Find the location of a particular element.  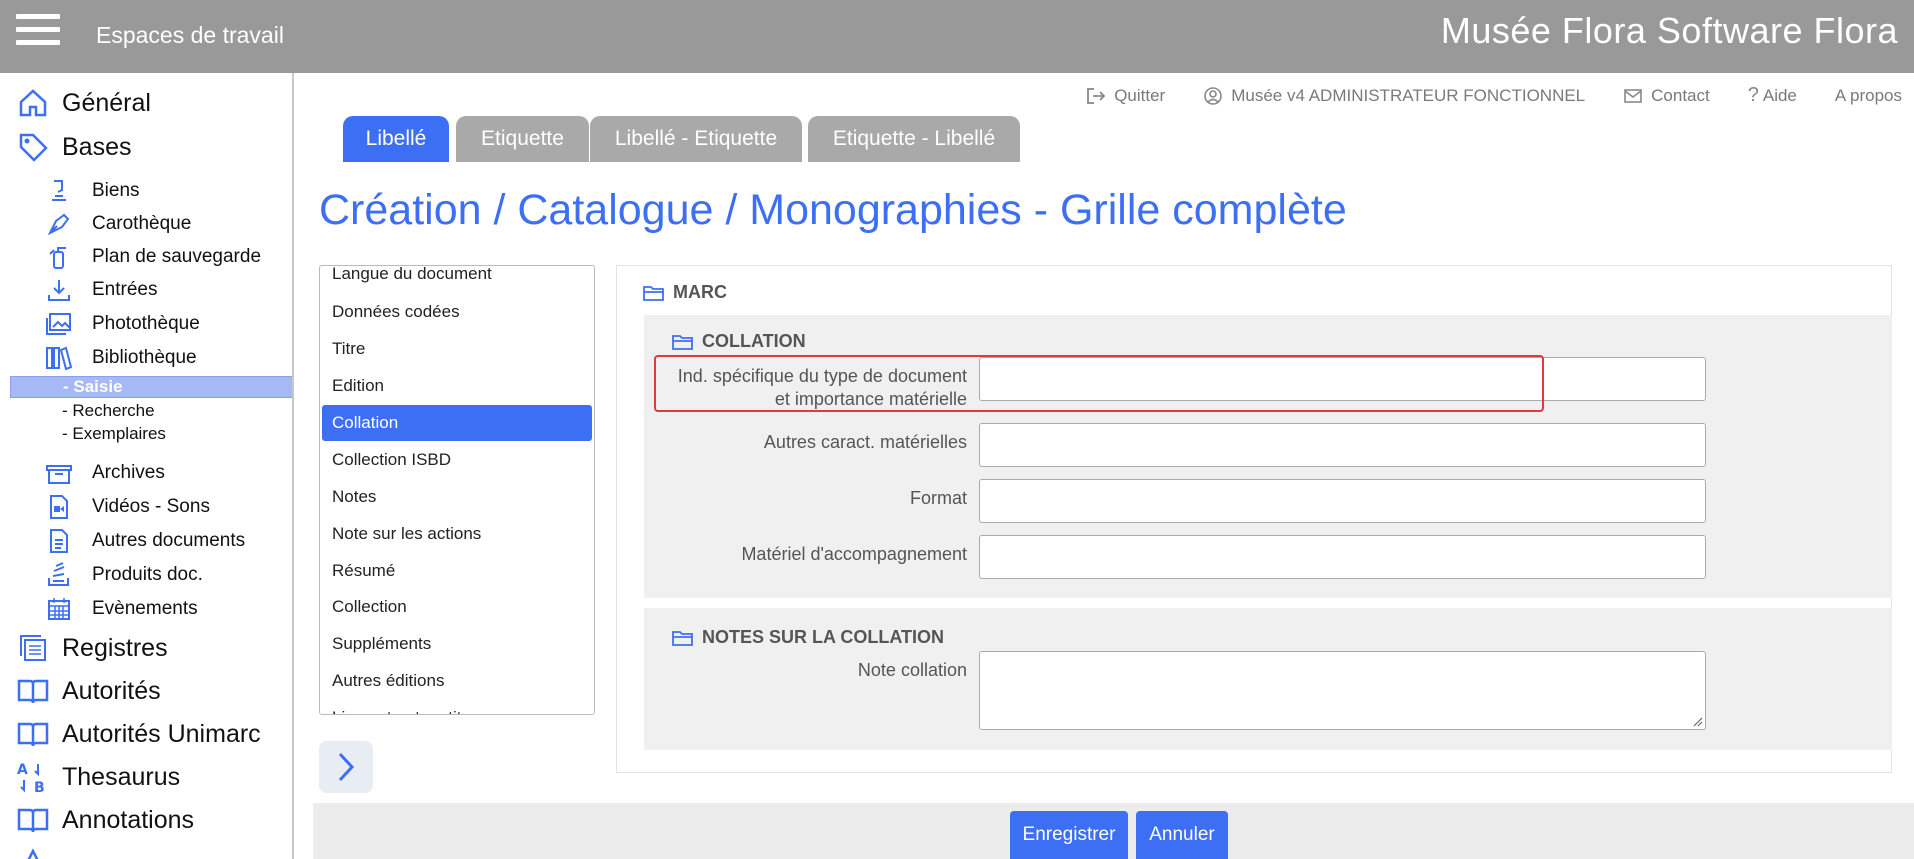

field-label-materiel: Matériel d'accompagnement is located at coordinates (854, 554).